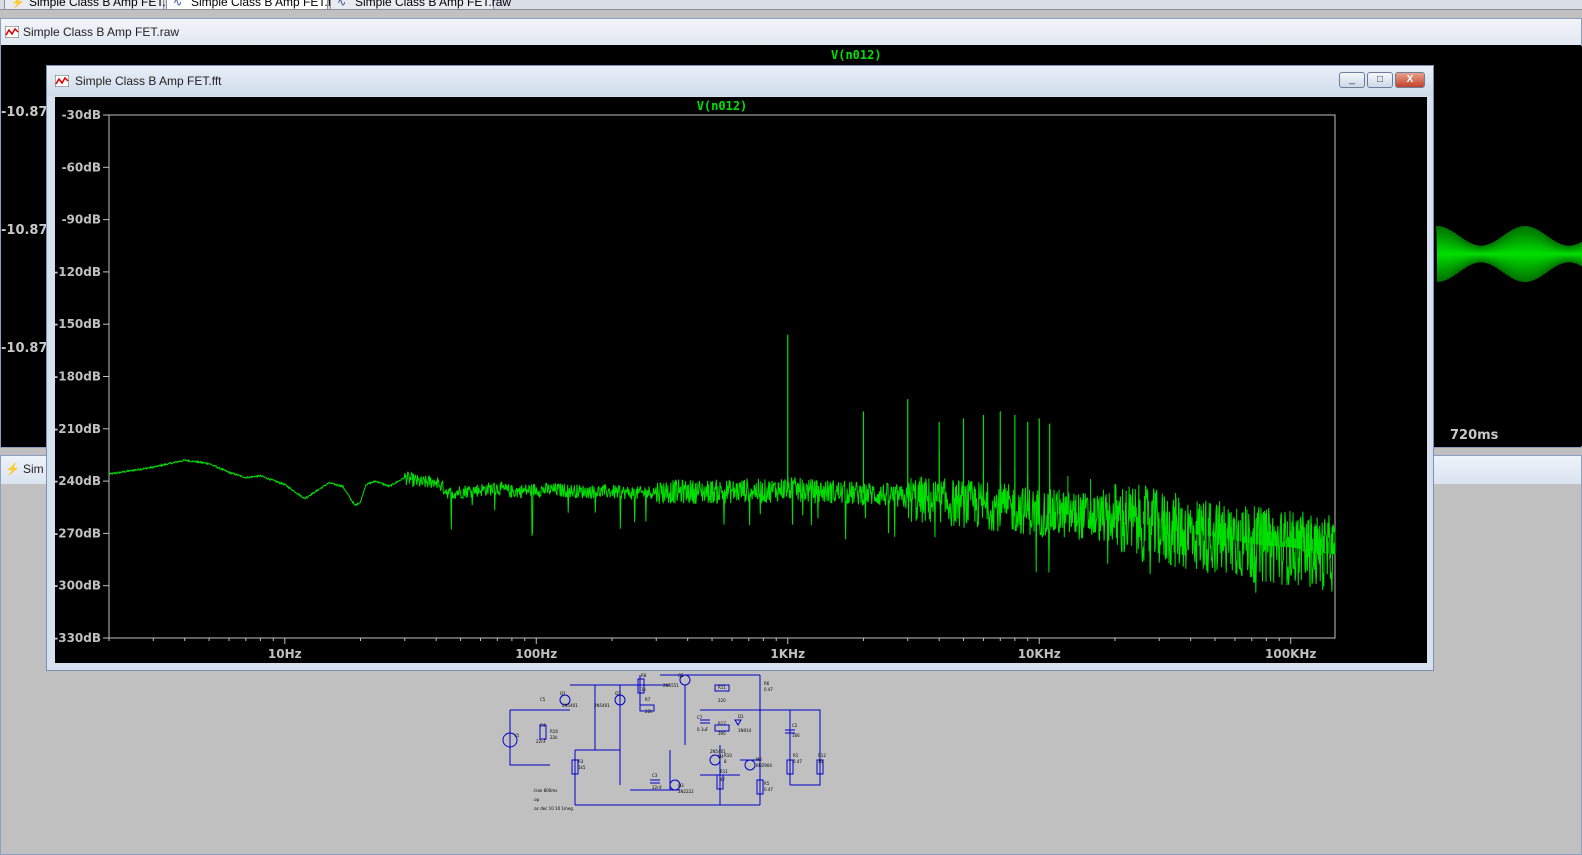  I want to click on component-label: BUZ904, so click(764, 765).